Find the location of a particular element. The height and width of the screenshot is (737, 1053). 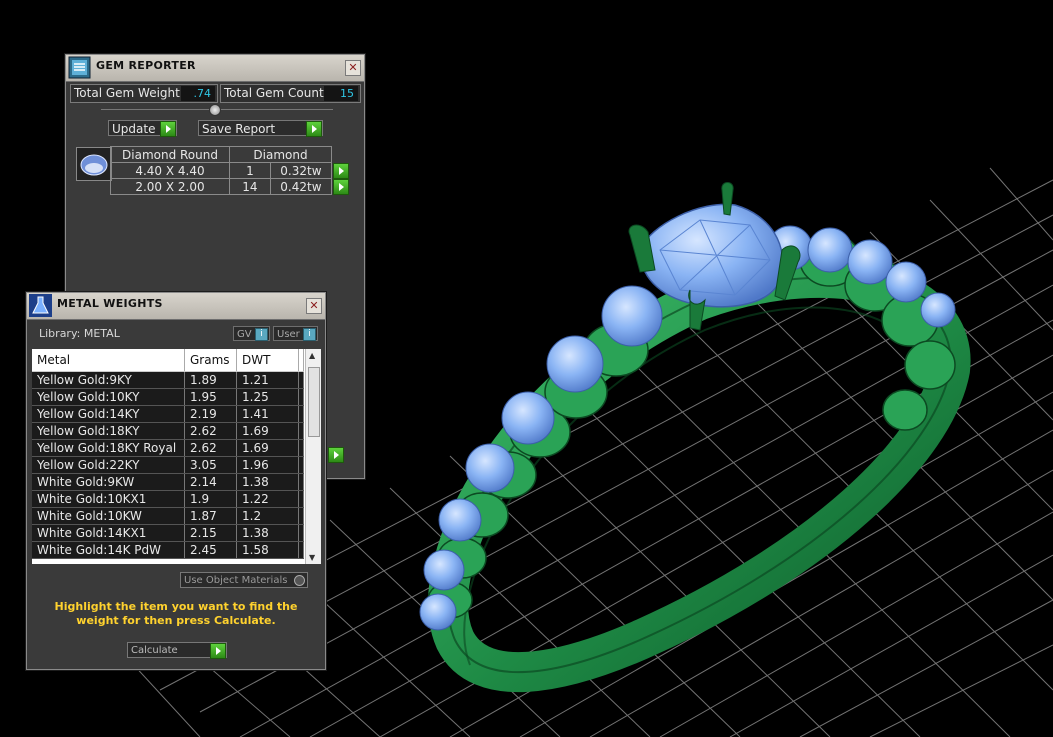

grams-value: 1.95 is located at coordinates (210, 397).